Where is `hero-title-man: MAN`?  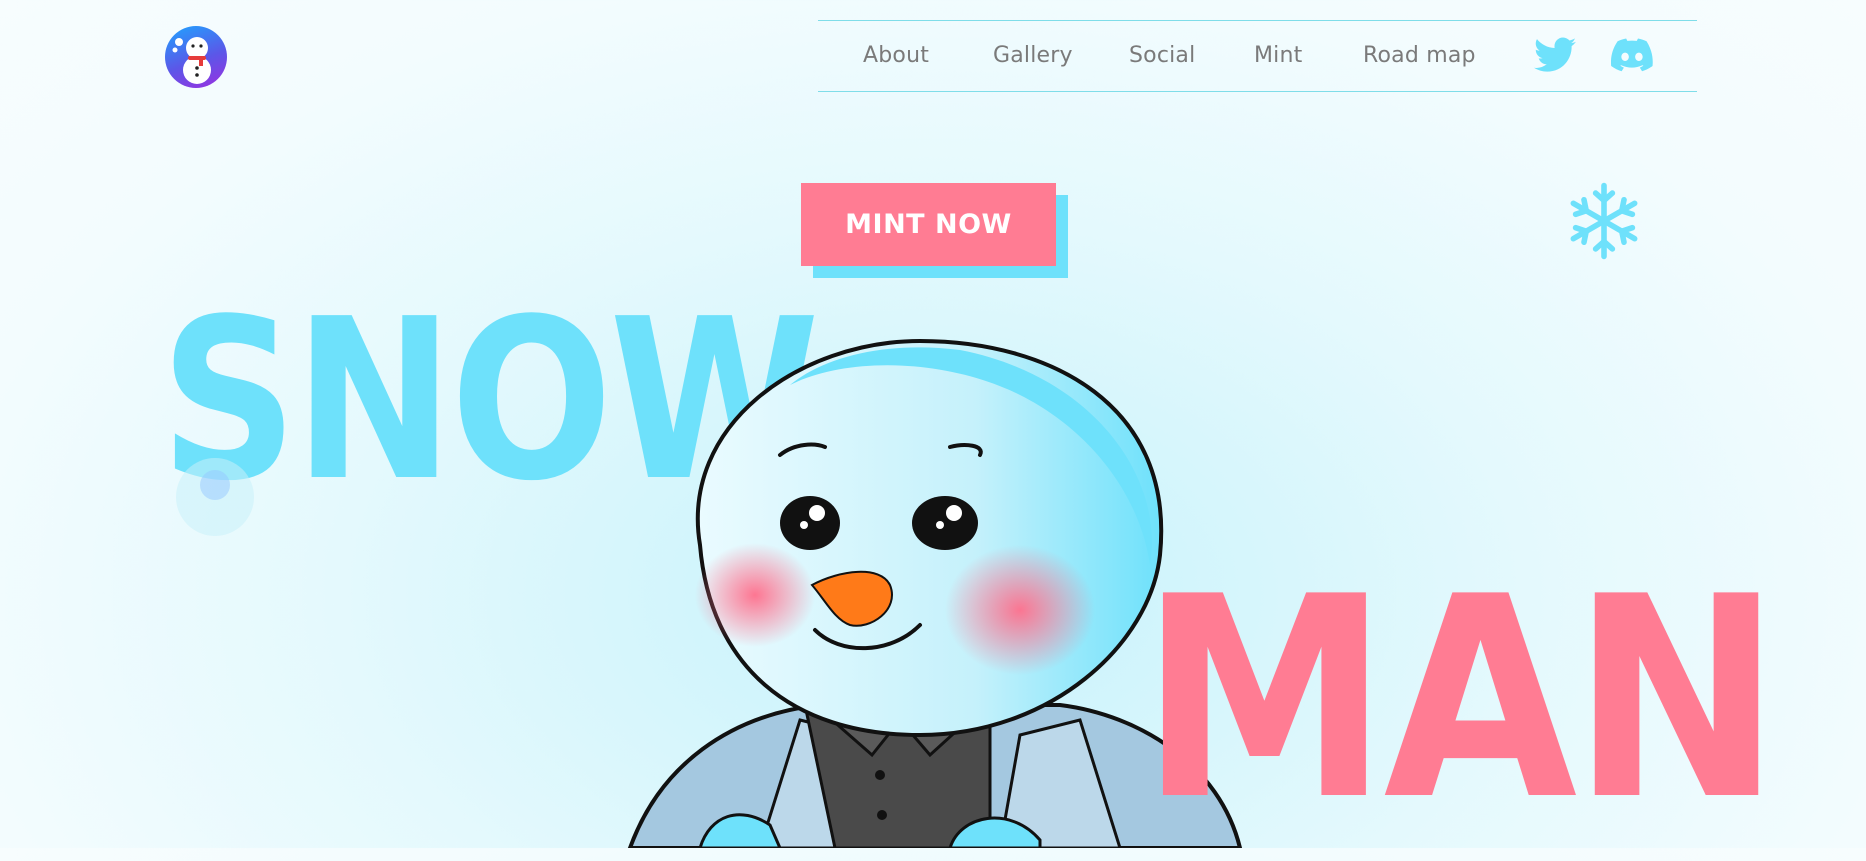
hero-title-man: MAN is located at coordinates (1460, 699).